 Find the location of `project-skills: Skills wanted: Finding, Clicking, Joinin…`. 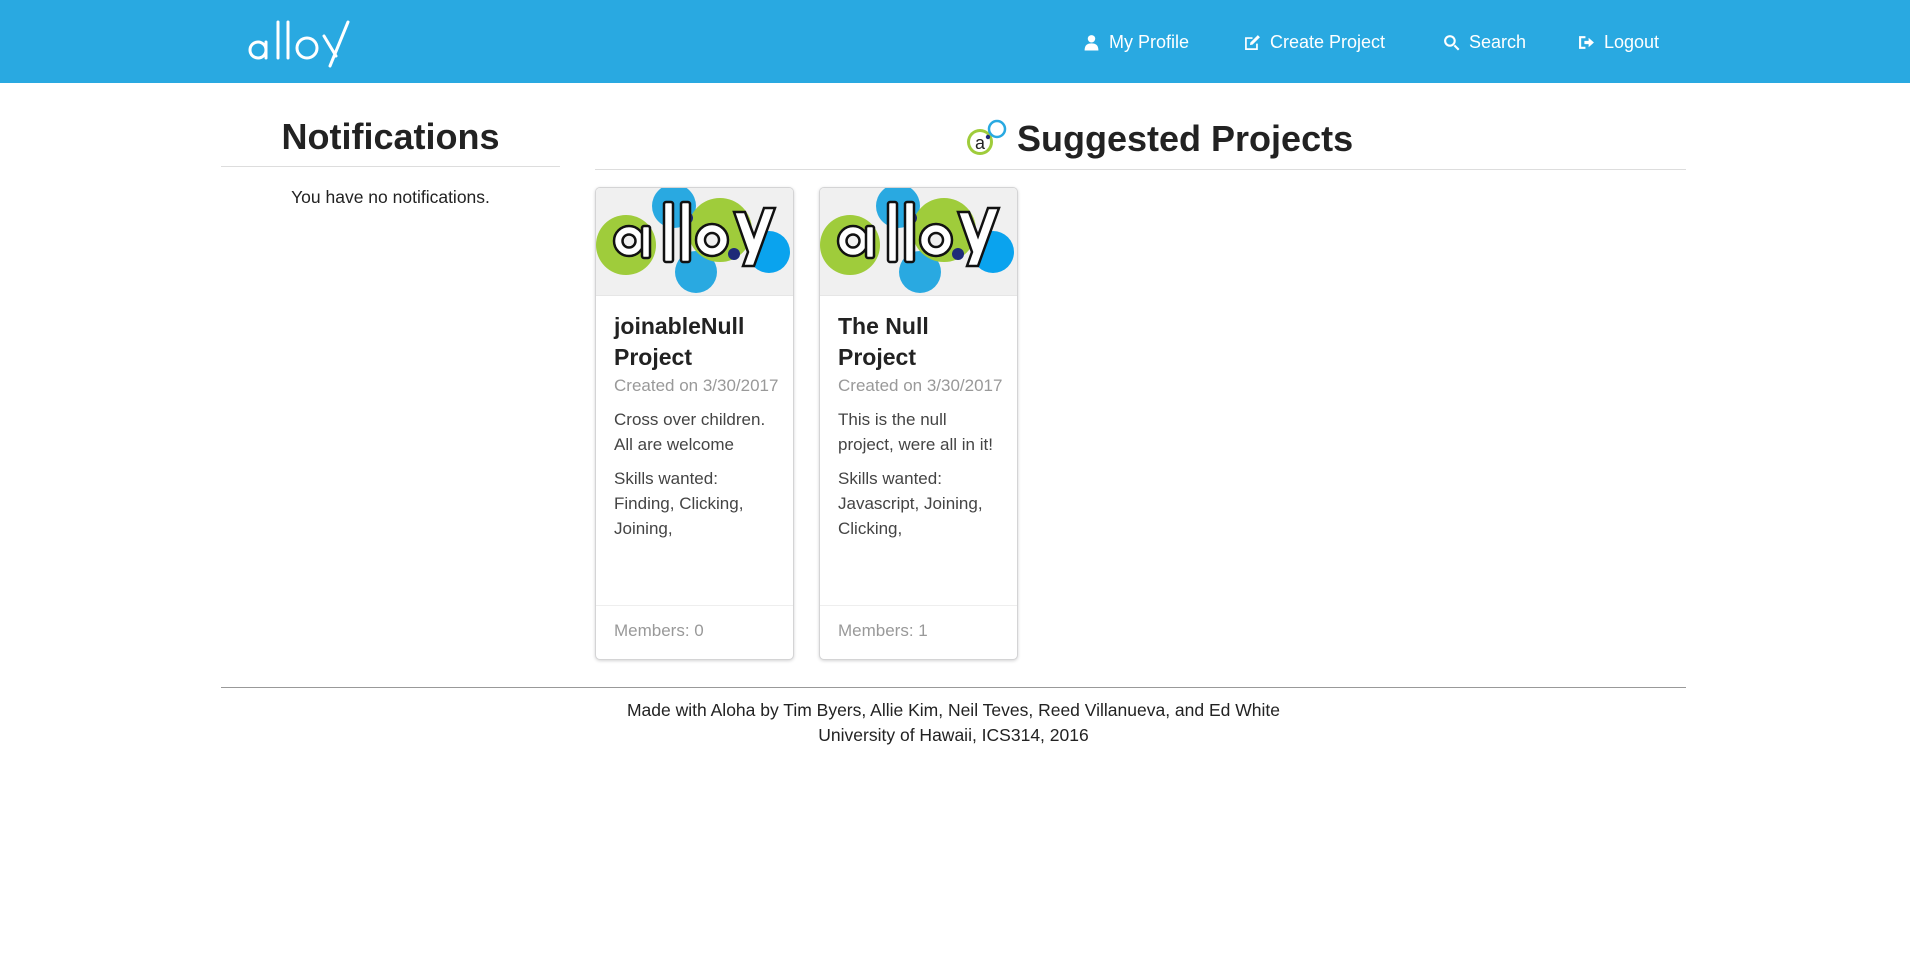

project-skills: Skills wanted: Finding, Clicking, Joinin… is located at coordinates (679, 503).